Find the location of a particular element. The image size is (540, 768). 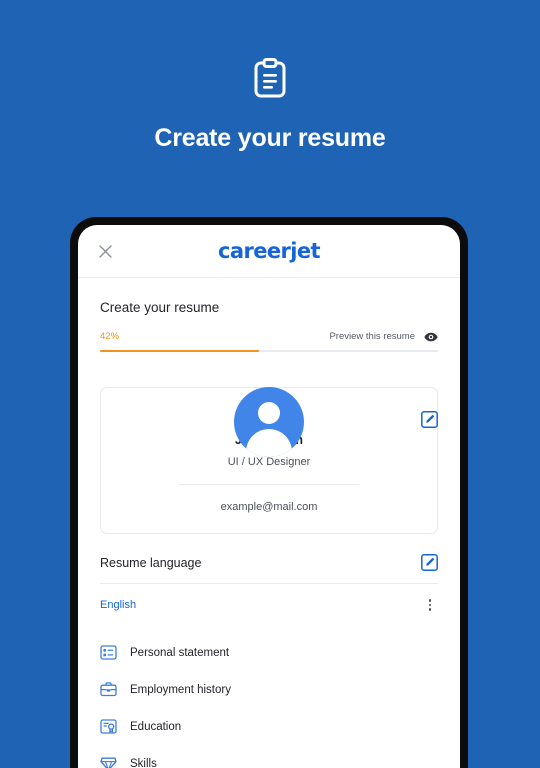

clipboard-icon is located at coordinates (270, 78).